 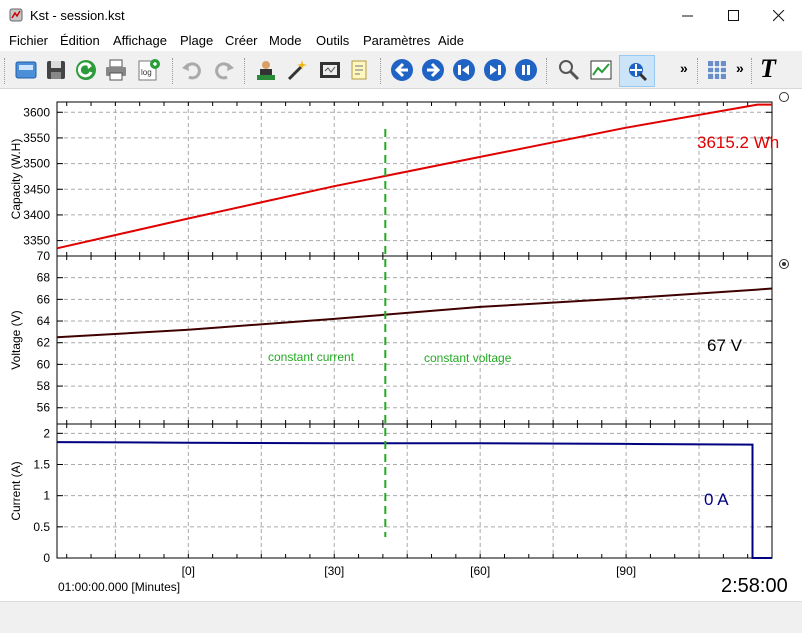 I want to click on status-bar, so click(x=401, y=617).